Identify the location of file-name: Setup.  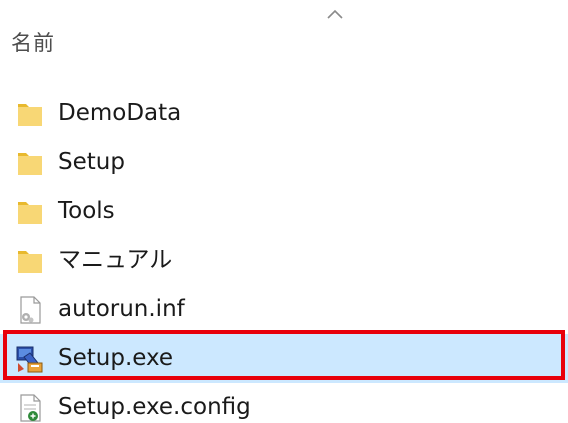
(91, 162).